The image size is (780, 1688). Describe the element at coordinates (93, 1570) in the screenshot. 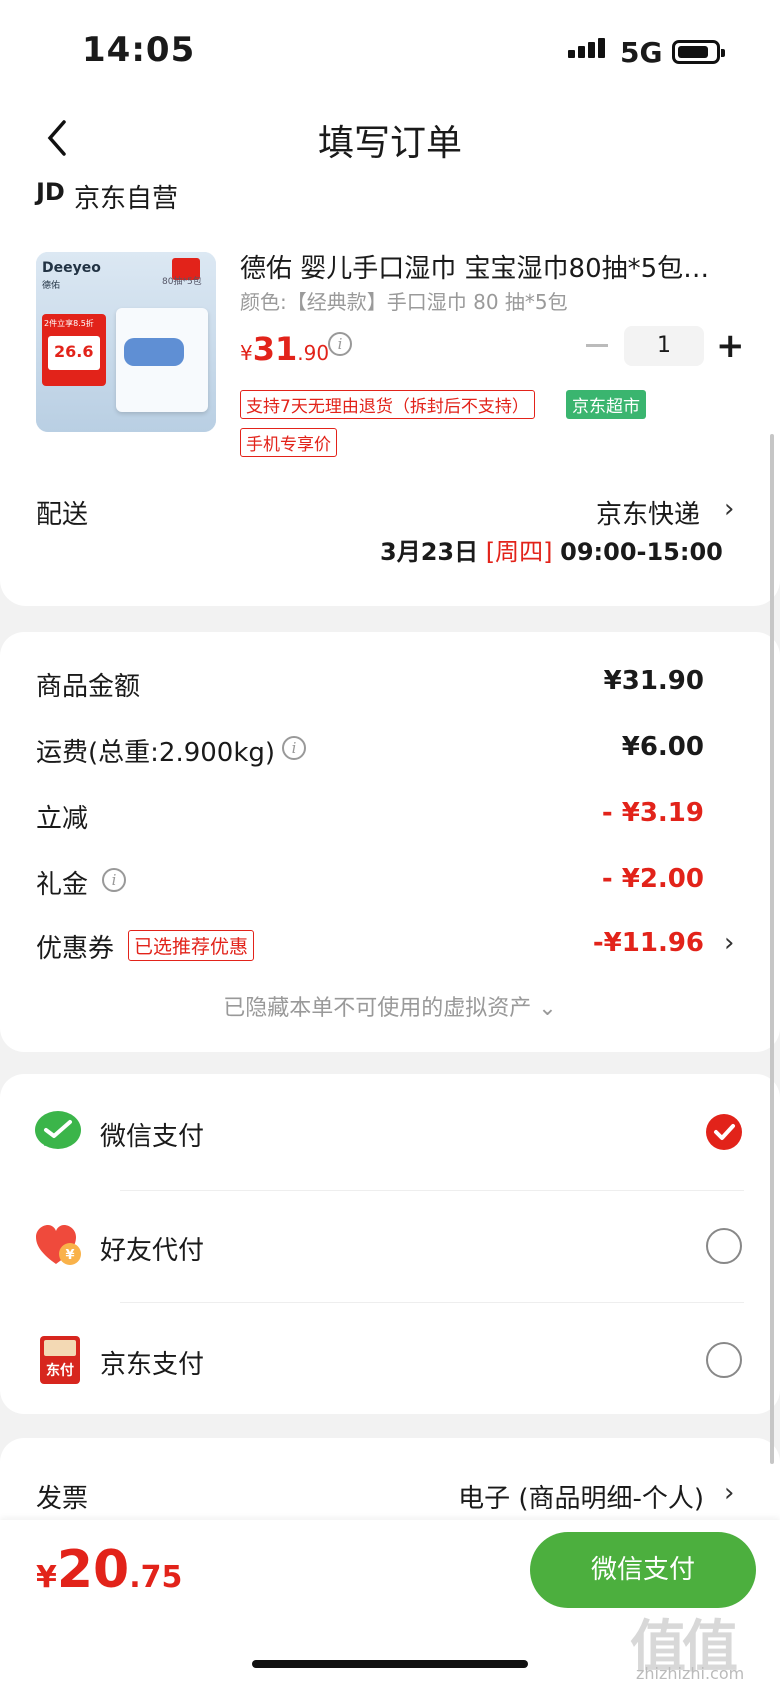

I see `total-int: 20` at that location.